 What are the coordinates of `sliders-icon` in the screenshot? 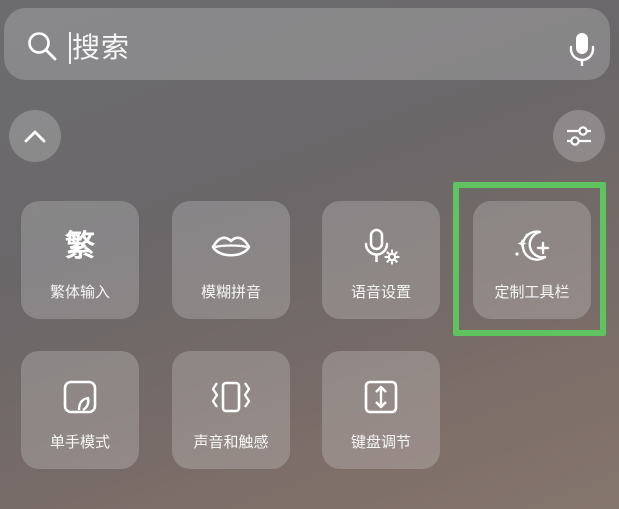 It's located at (579, 136).